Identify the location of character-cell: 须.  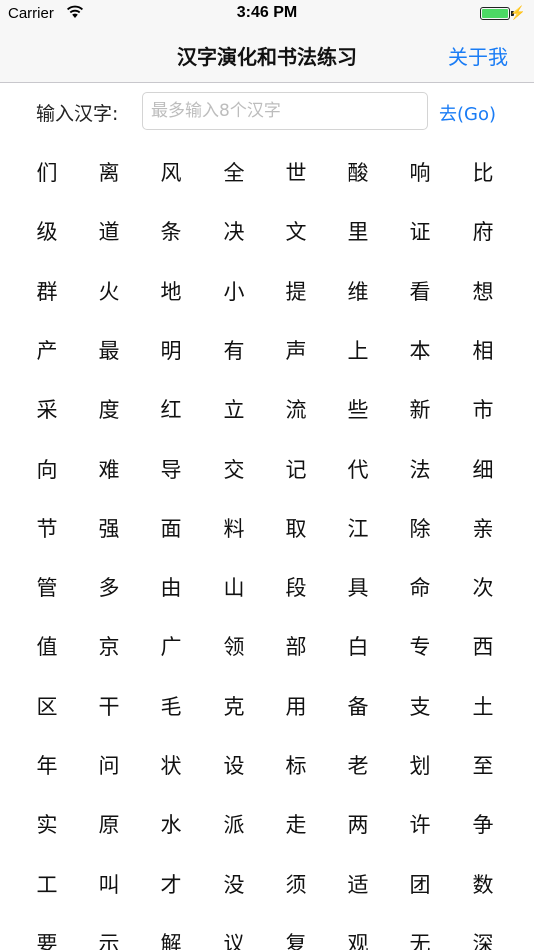
(296, 884).